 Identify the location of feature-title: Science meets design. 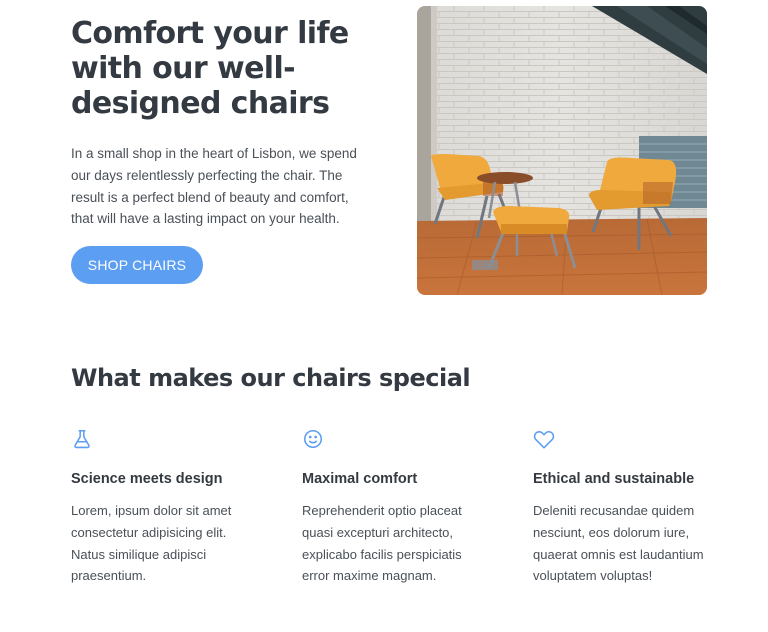
(147, 479).